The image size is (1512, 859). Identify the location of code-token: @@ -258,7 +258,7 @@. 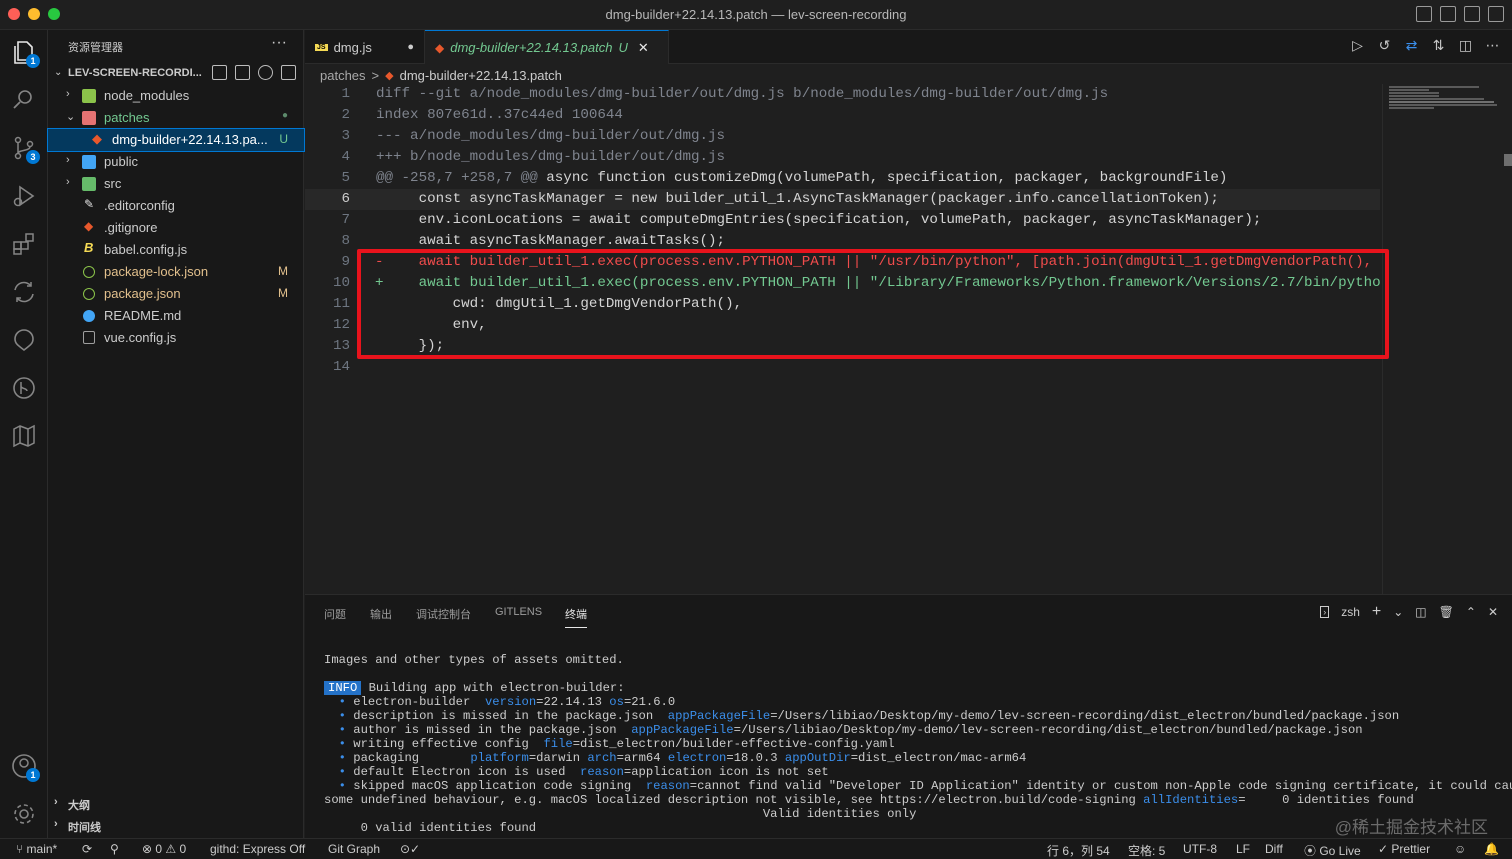
(461, 178).